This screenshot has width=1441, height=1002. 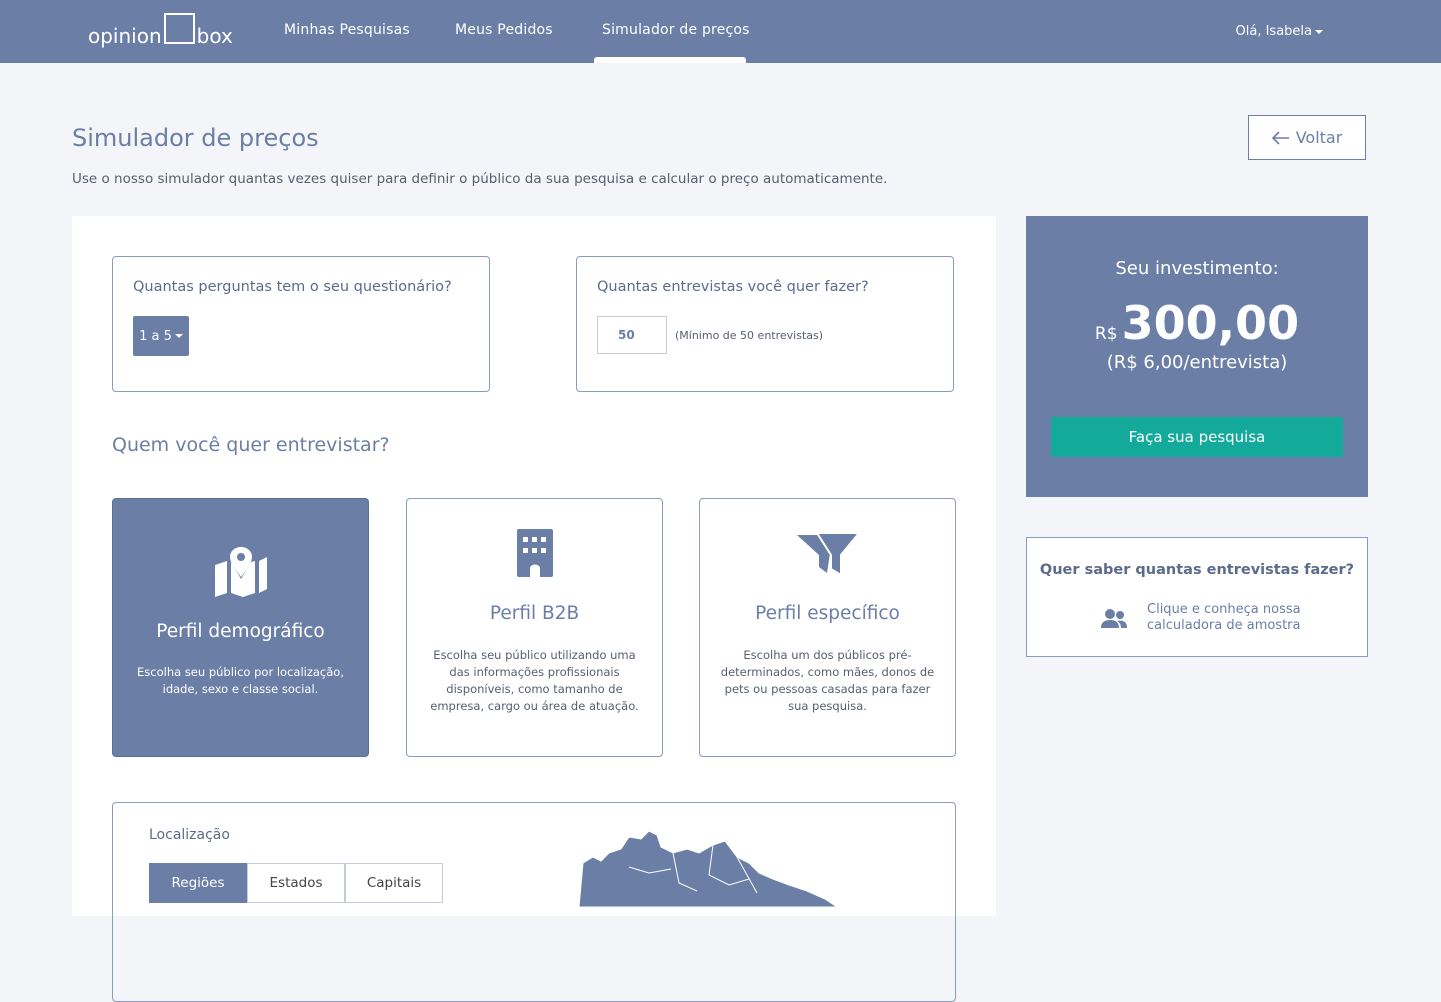 What do you see at coordinates (827, 613) in the screenshot?
I see `profile-title: Perfil específico` at bounding box center [827, 613].